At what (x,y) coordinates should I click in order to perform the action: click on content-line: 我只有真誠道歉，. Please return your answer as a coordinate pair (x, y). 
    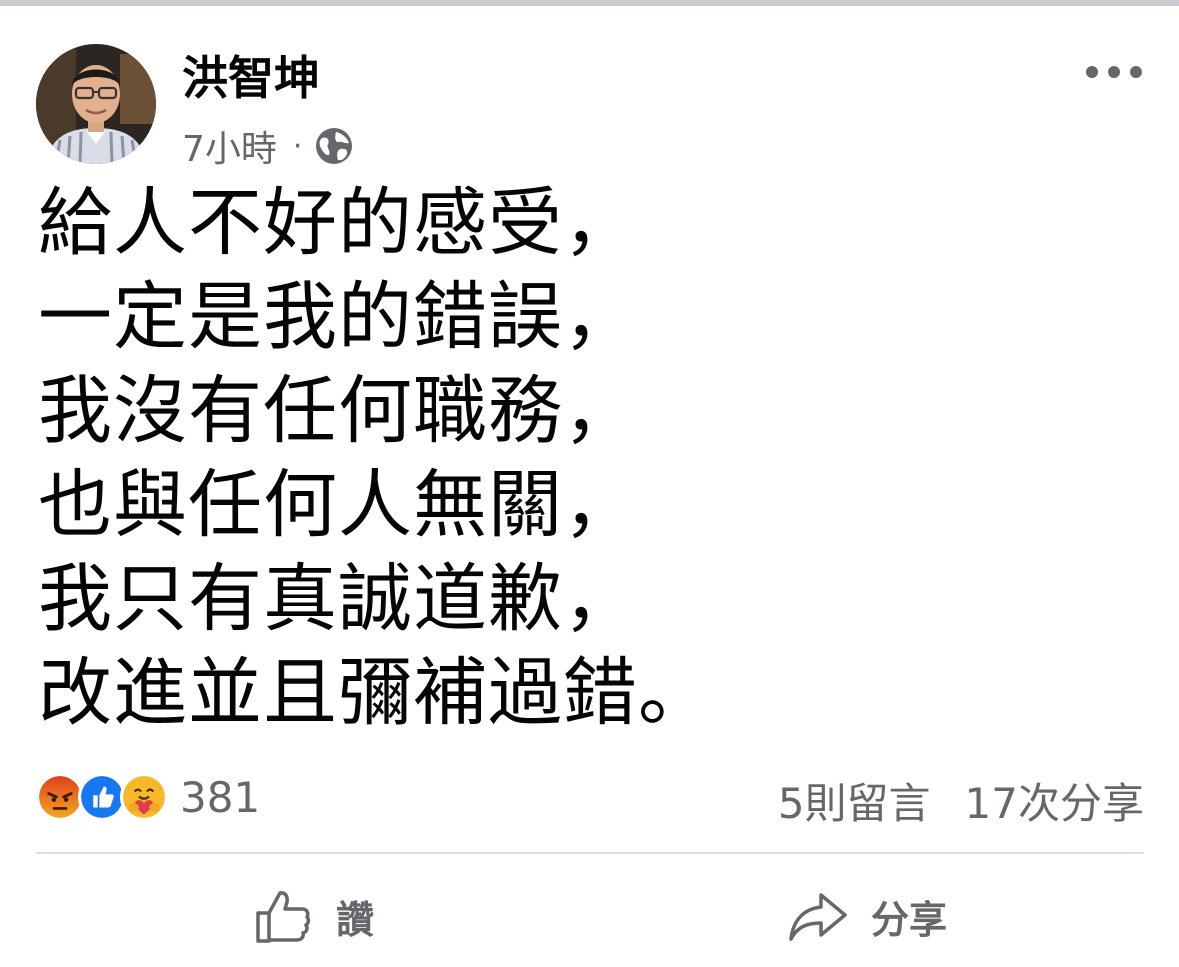
    Looking at the image, I should click on (338, 599).